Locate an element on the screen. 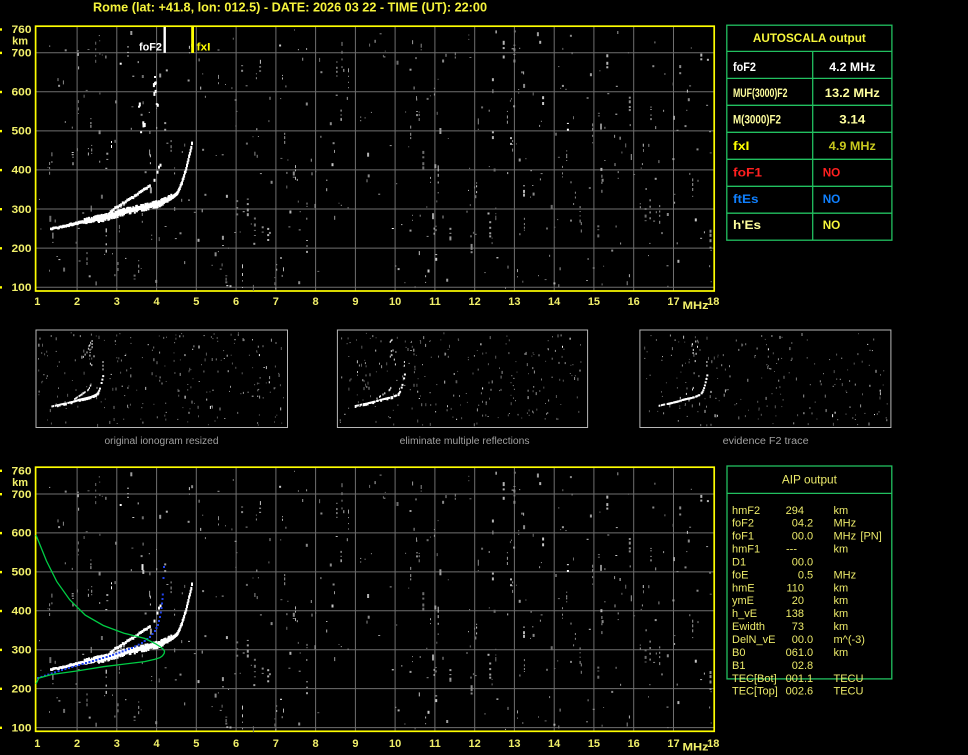 The width and height of the screenshot is (968, 755). svg-text: 9 is located at coordinates (355, 744).